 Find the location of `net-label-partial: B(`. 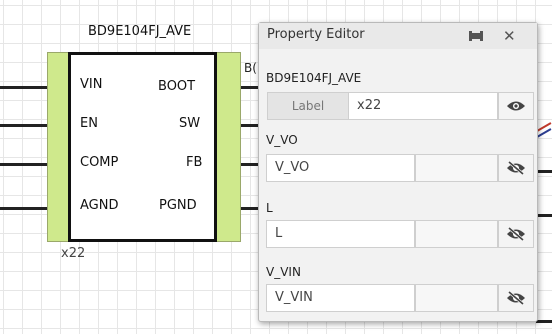

net-label-partial: B( is located at coordinates (250, 68).